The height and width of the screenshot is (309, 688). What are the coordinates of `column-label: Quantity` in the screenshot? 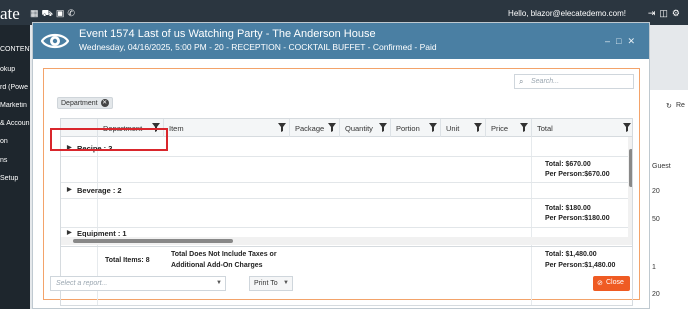 It's located at (359, 128).